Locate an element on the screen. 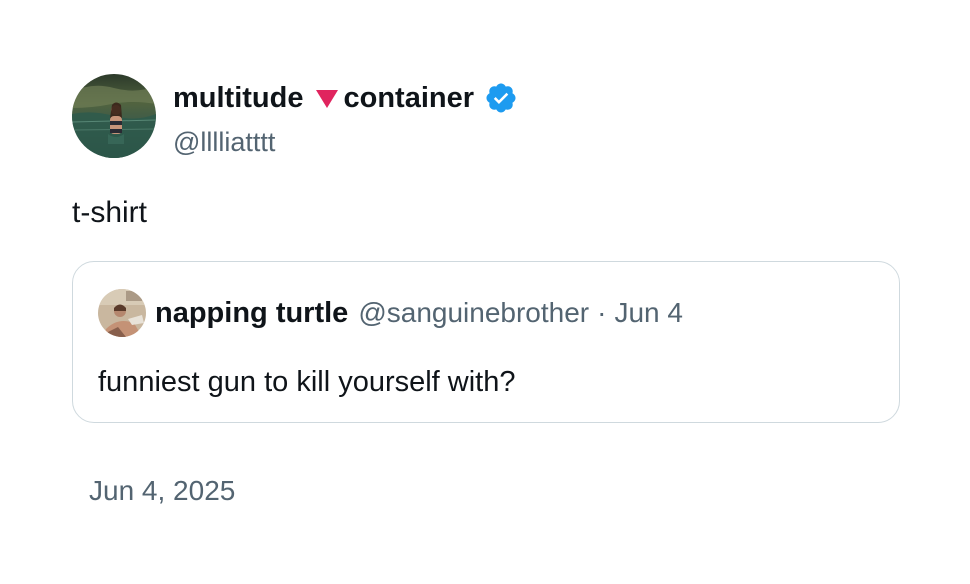 The width and height of the screenshot is (970, 584). quoted-author-handle: @sanguinebrother is located at coordinates (473, 313).